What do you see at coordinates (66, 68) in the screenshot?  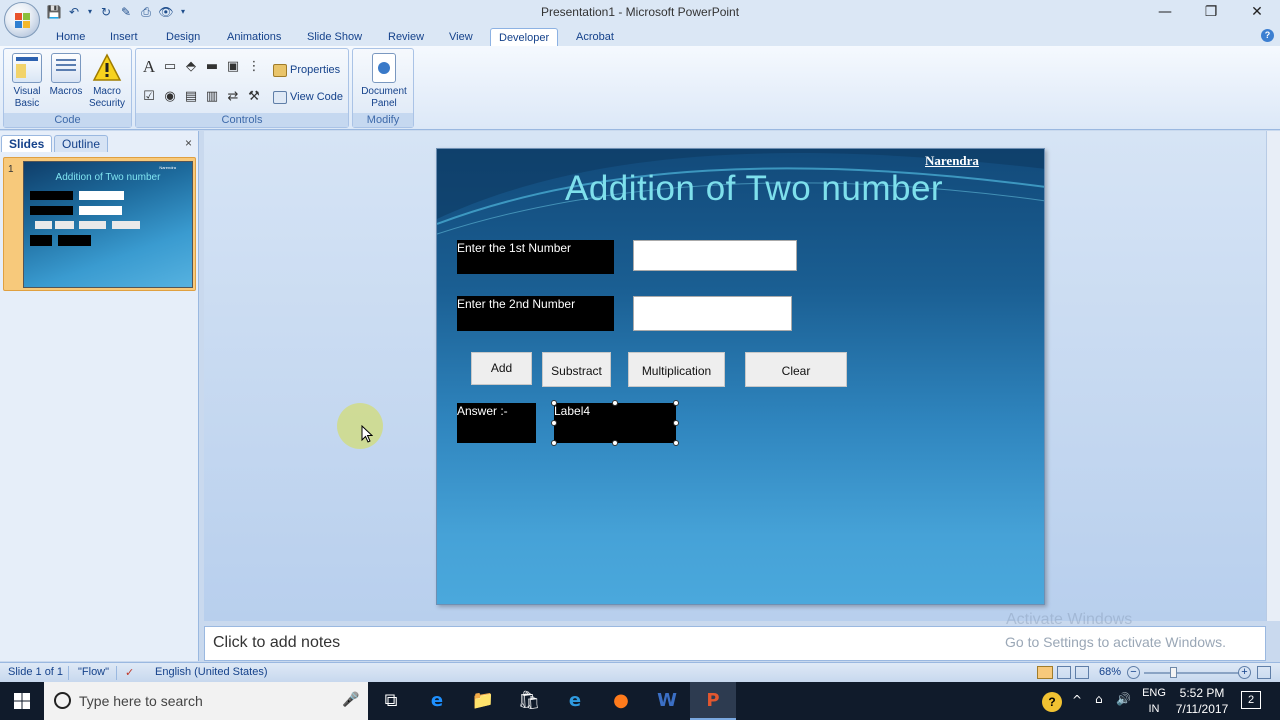 I see `macros-icon` at bounding box center [66, 68].